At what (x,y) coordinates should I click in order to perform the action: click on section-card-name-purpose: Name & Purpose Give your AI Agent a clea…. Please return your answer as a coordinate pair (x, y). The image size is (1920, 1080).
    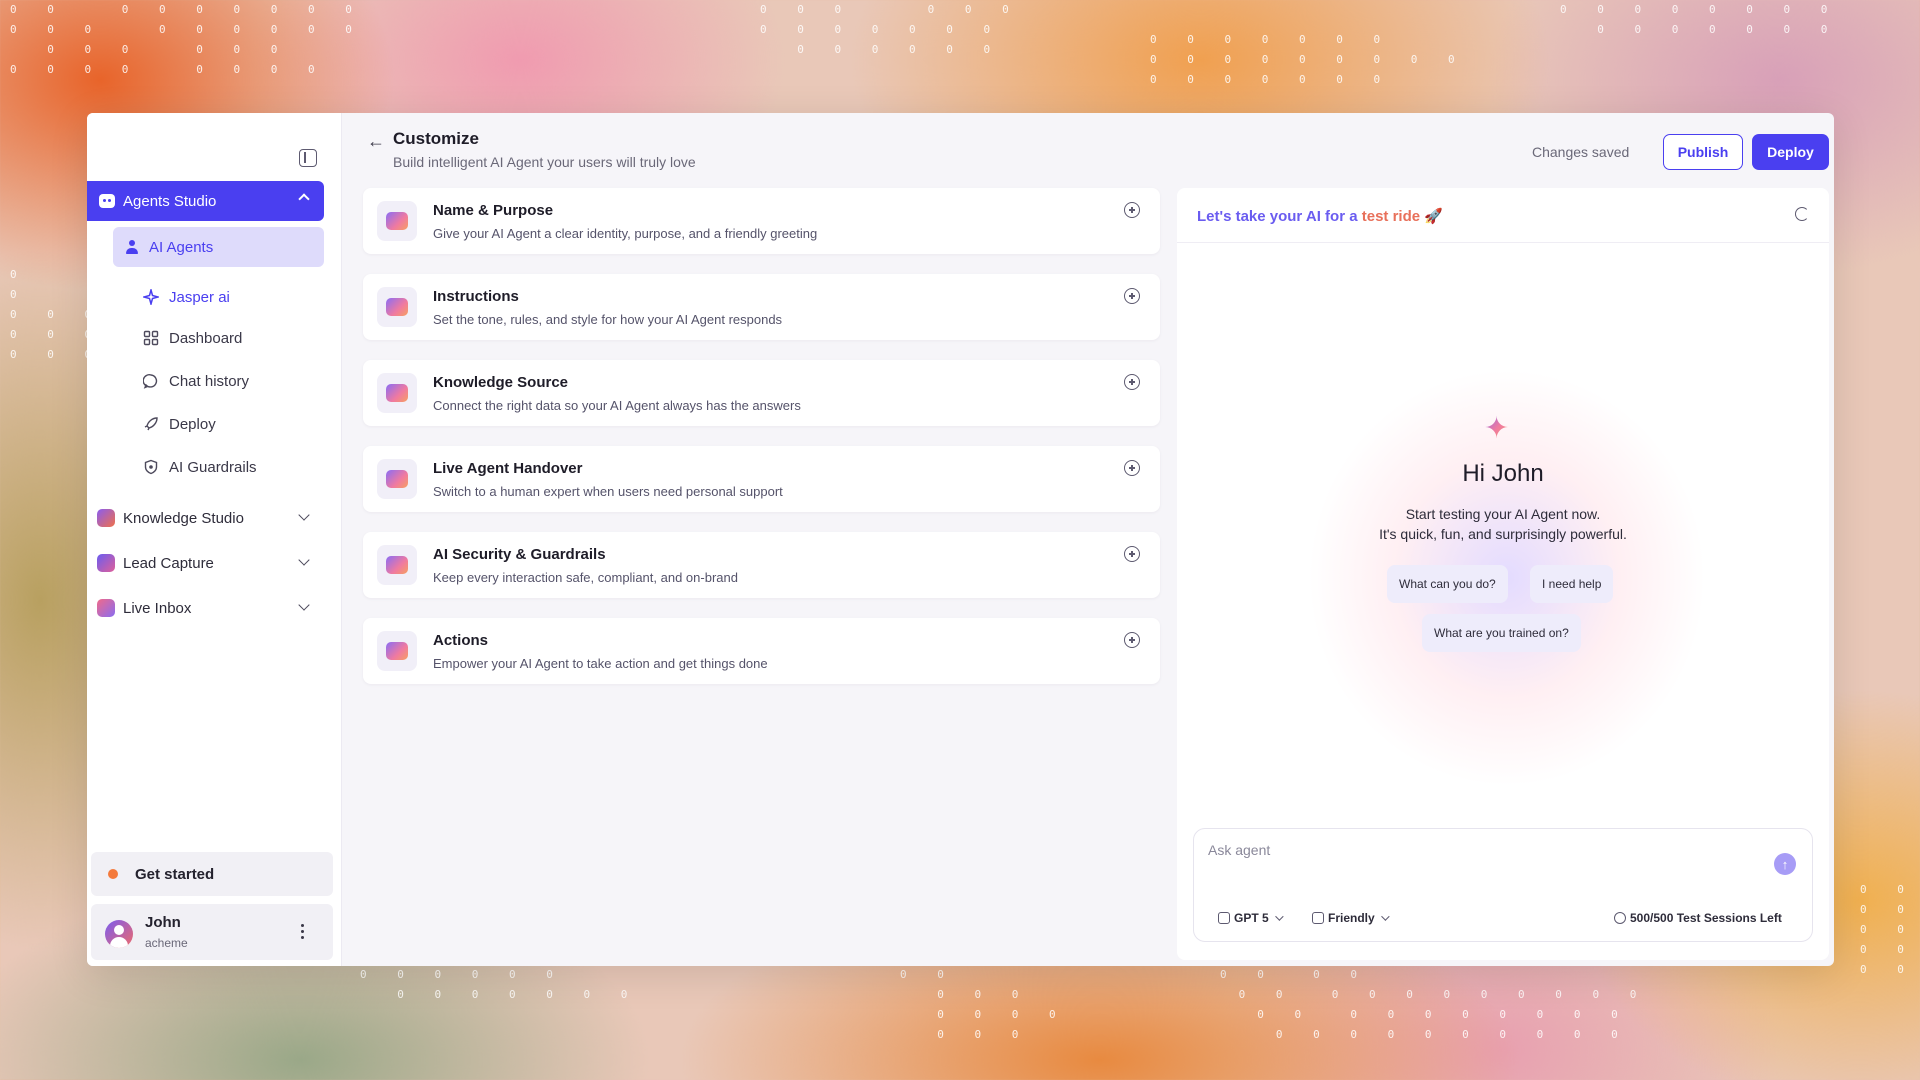
    Looking at the image, I should click on (761, 221).